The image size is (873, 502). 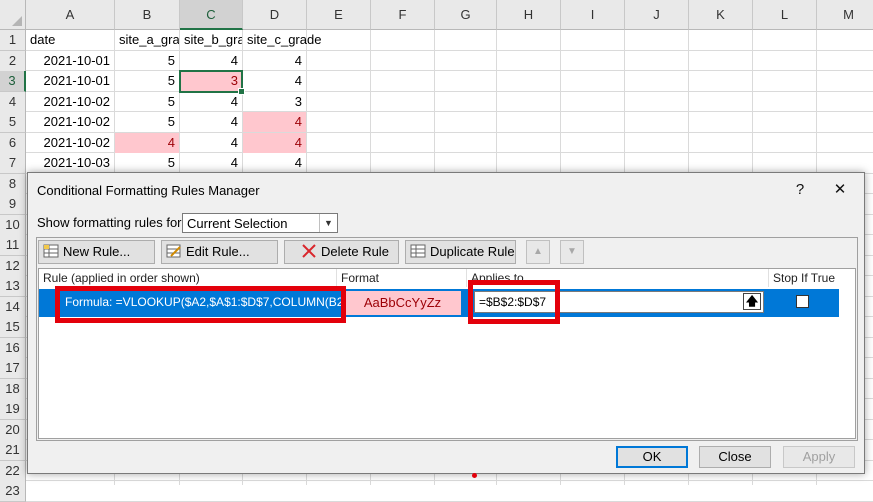 What do you see at coordinates (282, 40) in the screenshot?
I see `cell-d1: site_c_grade` at bounding box center [282, 40].